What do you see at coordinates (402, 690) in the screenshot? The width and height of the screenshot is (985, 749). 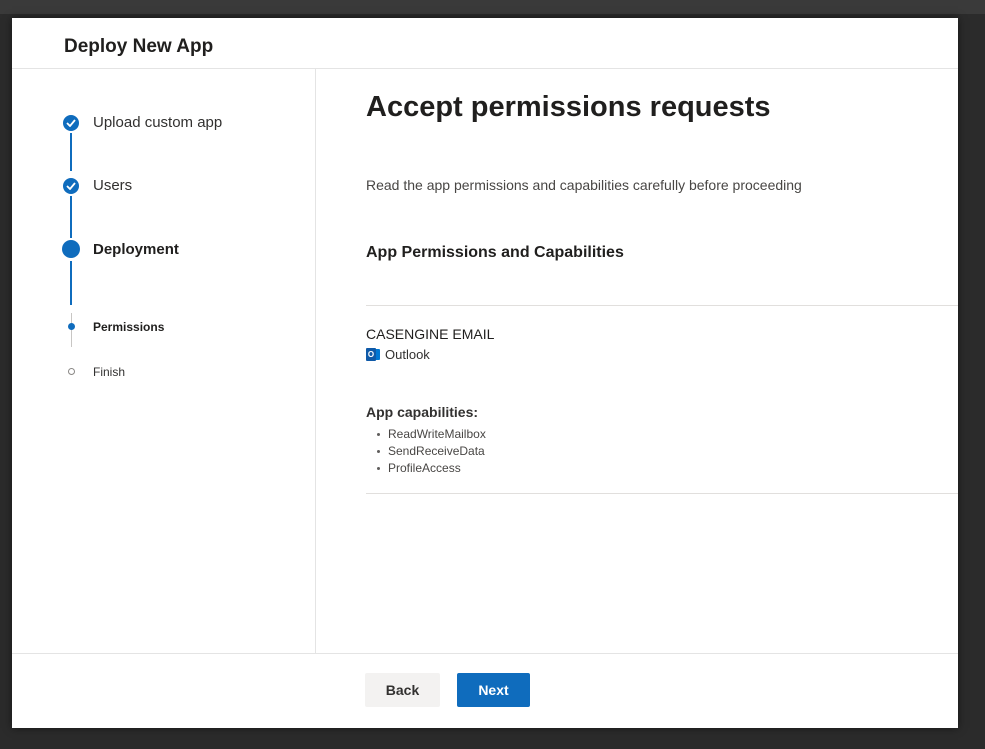 I see `back-button: Back` at bounding box center [402, 690].